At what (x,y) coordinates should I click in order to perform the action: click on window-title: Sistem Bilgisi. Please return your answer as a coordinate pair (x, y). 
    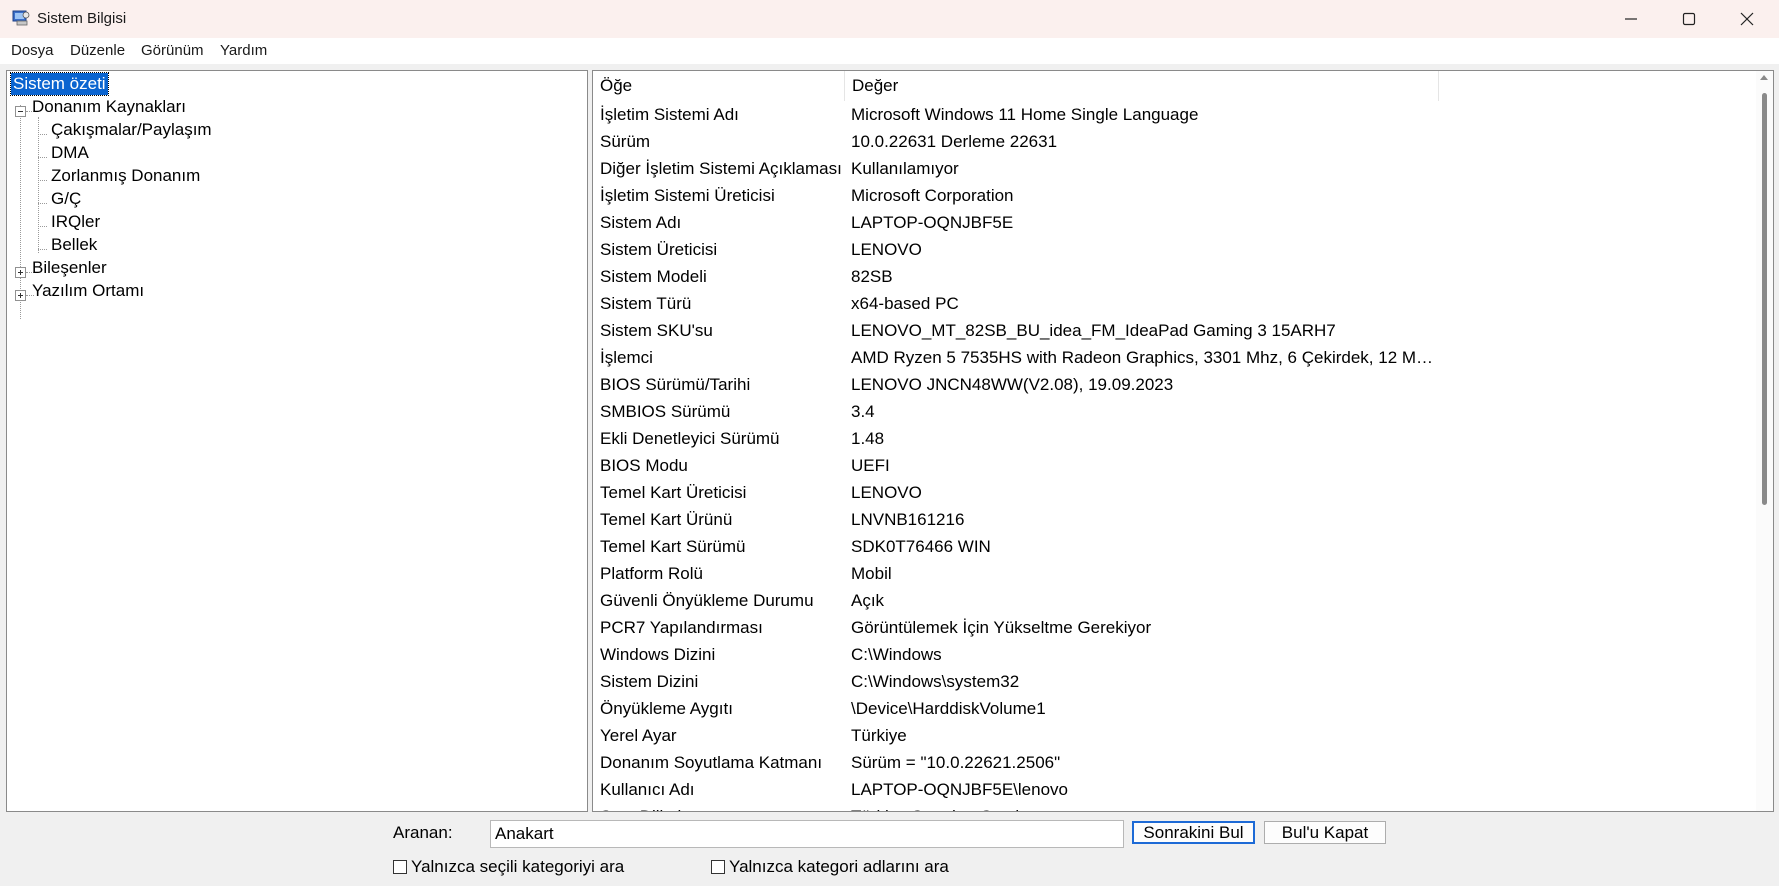
    Looking at the image, I should click on (82, 18).